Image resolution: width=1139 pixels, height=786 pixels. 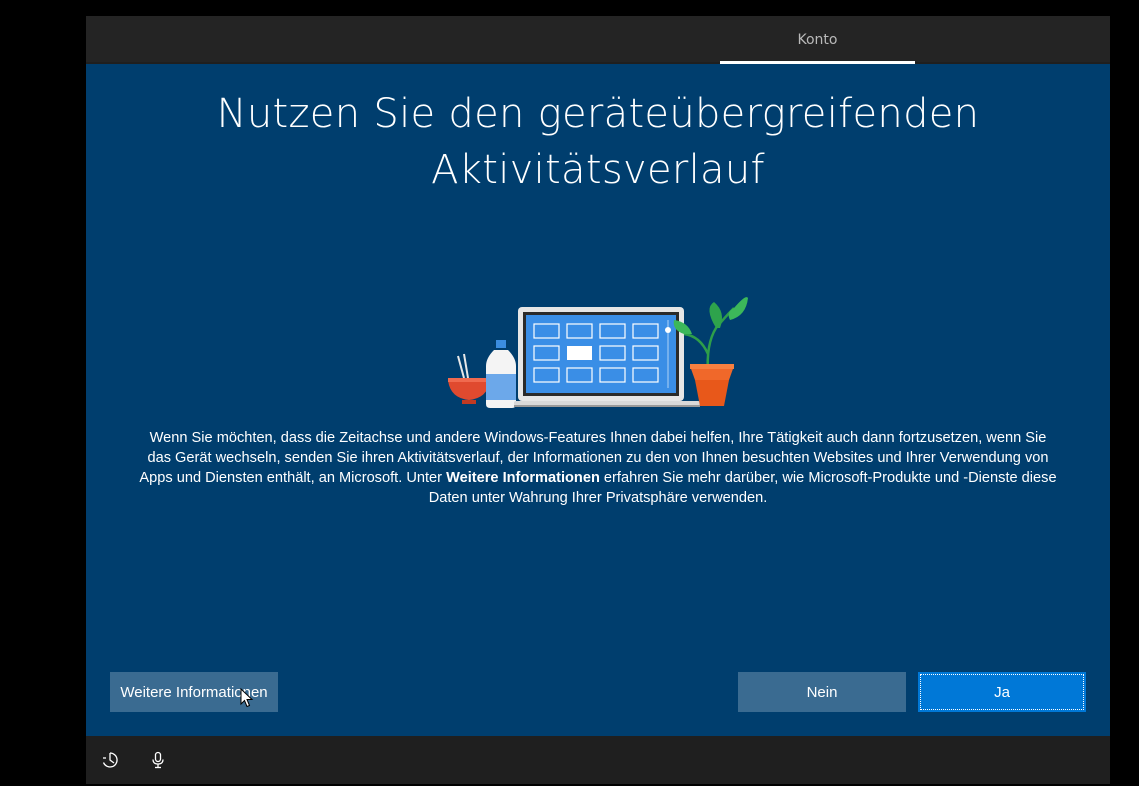 I want to click on mouse-cursor-icon, so click(x=247, y=698).